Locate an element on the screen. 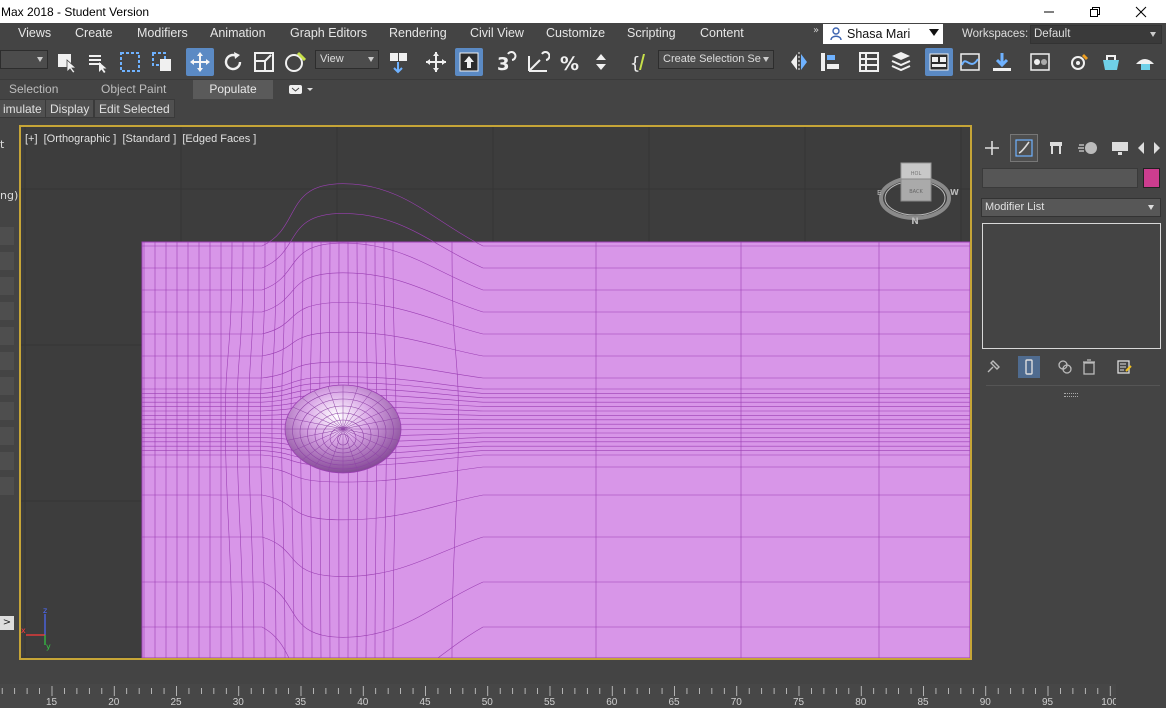 The image size is (1166, 708). material-editor-icon is located at coordinates (1040, 62).